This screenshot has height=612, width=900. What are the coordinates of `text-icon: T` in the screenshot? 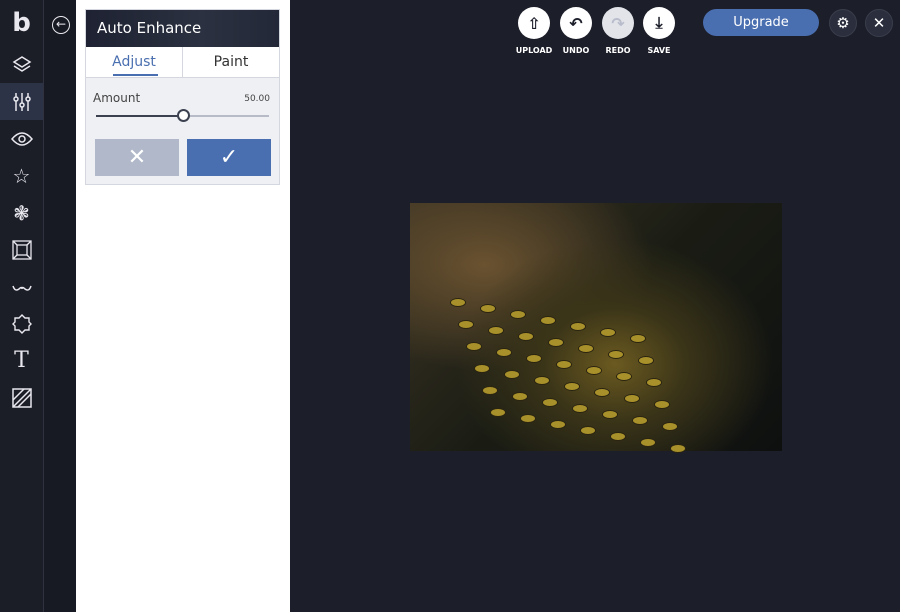 It's located at (21, 360).